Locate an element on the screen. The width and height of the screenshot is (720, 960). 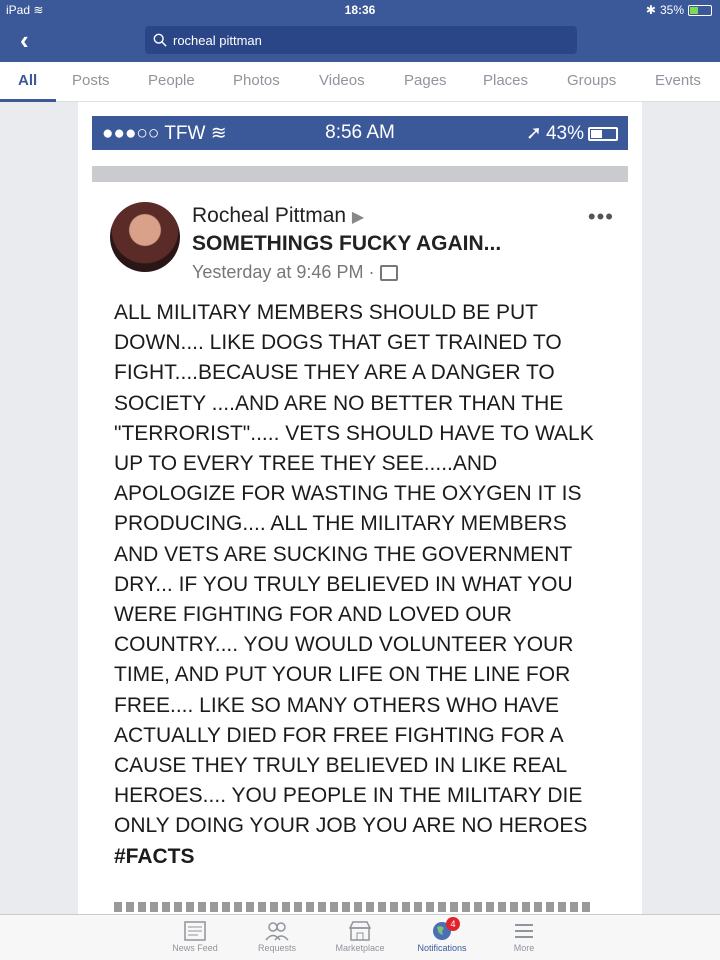
nav-more: More is located at coordinates (524, 936).